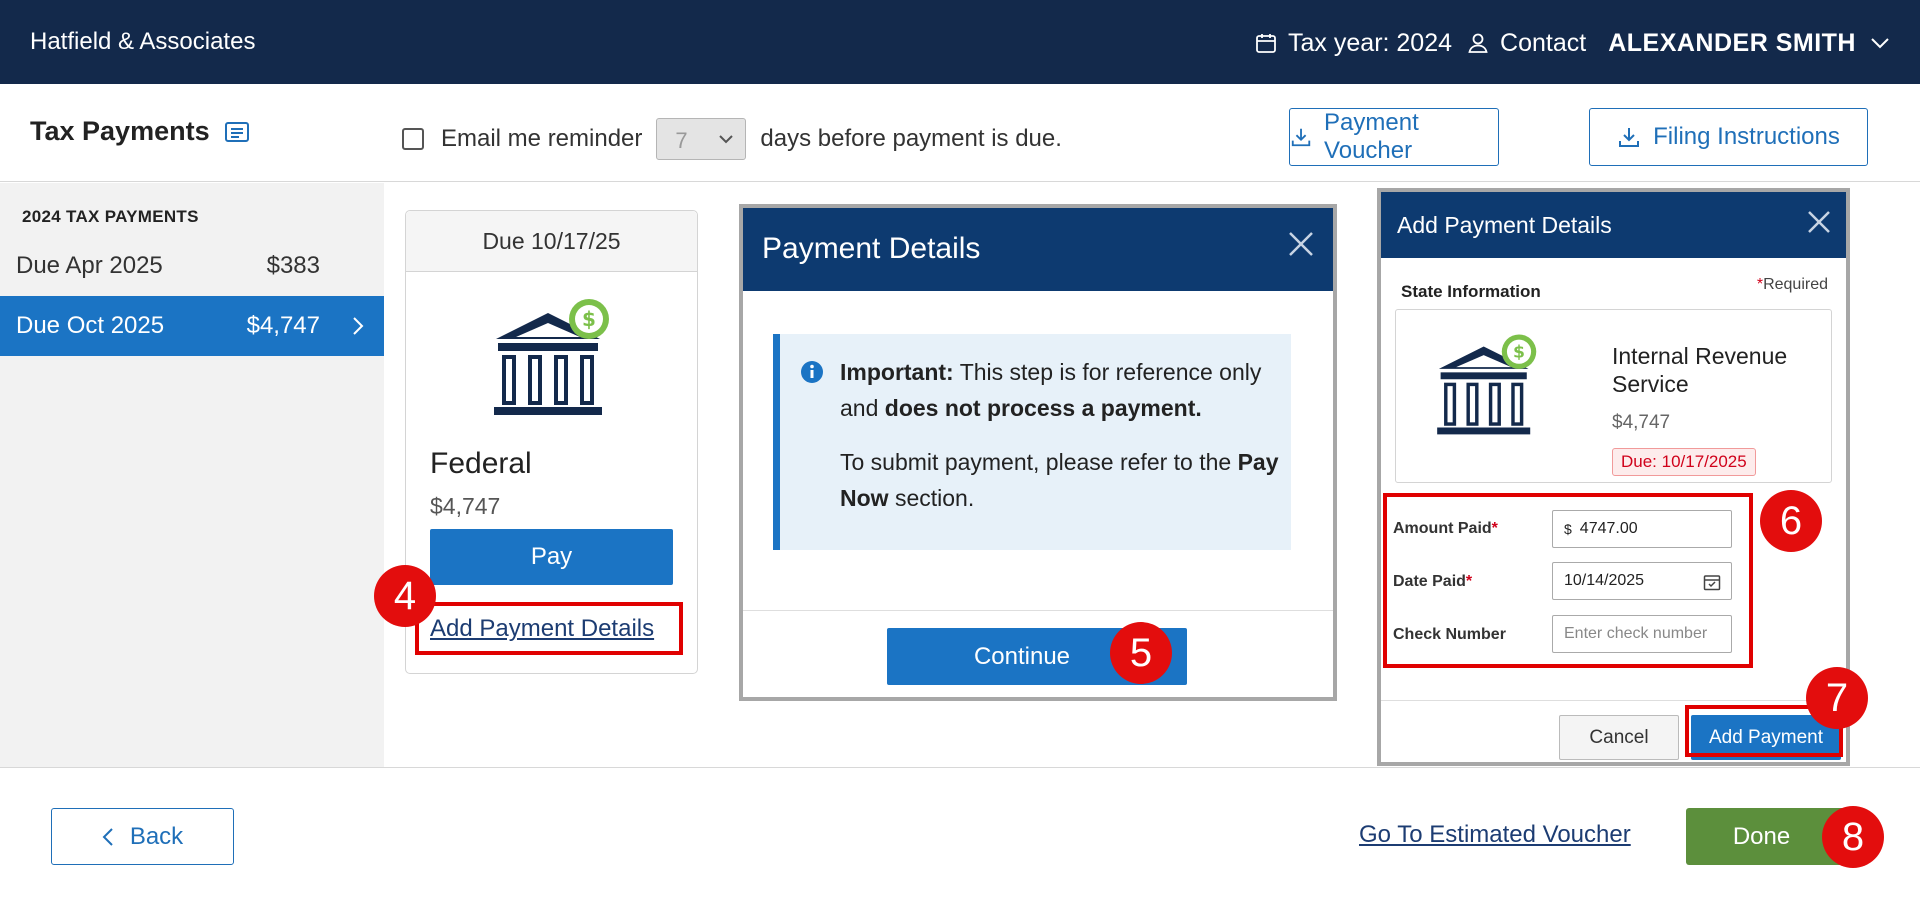 This screenshot has height=898, width=1920. Describe the element at coordinates (1791, 521) in the screenshot. I see `step-badge-6: 6` at that location.